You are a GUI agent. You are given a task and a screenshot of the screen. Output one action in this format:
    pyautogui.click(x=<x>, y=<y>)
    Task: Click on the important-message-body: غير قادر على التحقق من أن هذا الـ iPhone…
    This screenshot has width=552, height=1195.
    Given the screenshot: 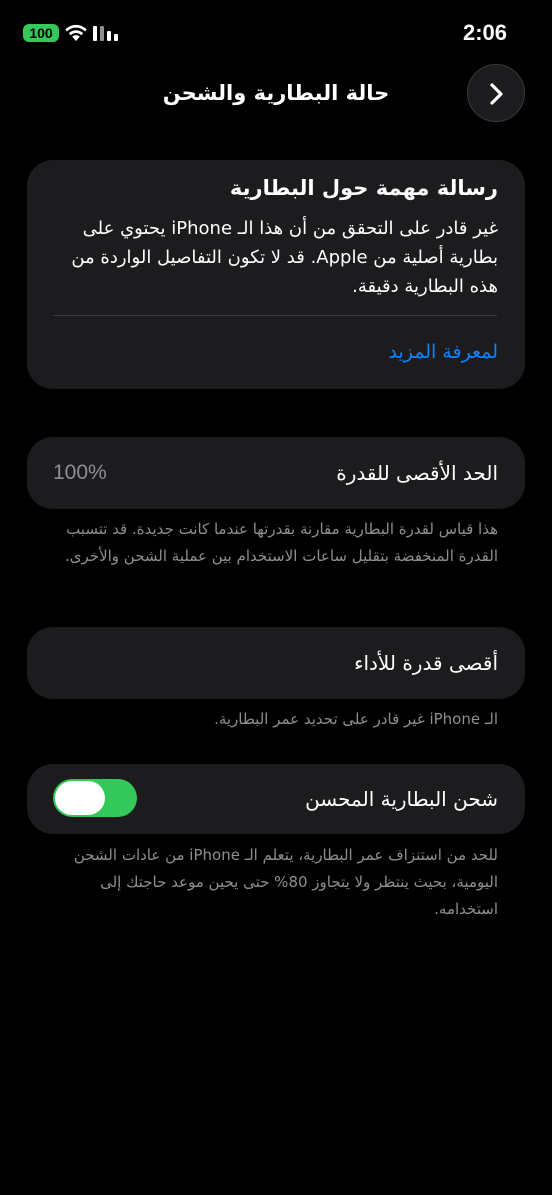 What is the action you would take?
    pyautogui.click(x=284, y=257)
    